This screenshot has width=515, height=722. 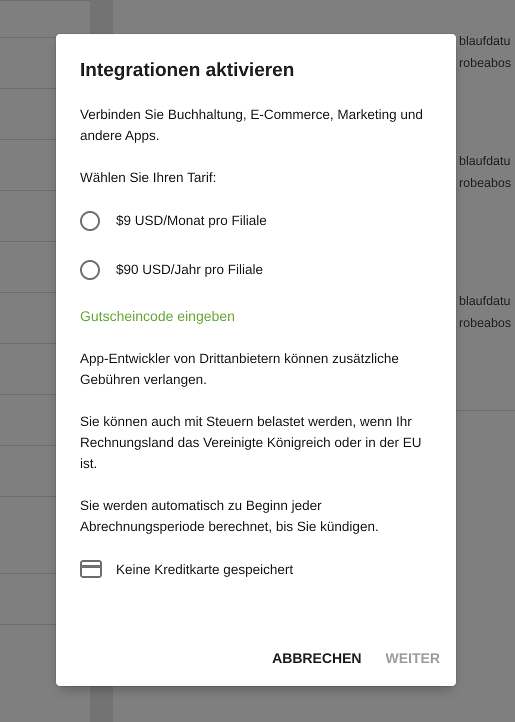 What do you see at coordinates (149, 178) in the screenshot?
I see `tariff-label: Wählen Sie Ihren Tarif:` at bounding box center [149, 178].